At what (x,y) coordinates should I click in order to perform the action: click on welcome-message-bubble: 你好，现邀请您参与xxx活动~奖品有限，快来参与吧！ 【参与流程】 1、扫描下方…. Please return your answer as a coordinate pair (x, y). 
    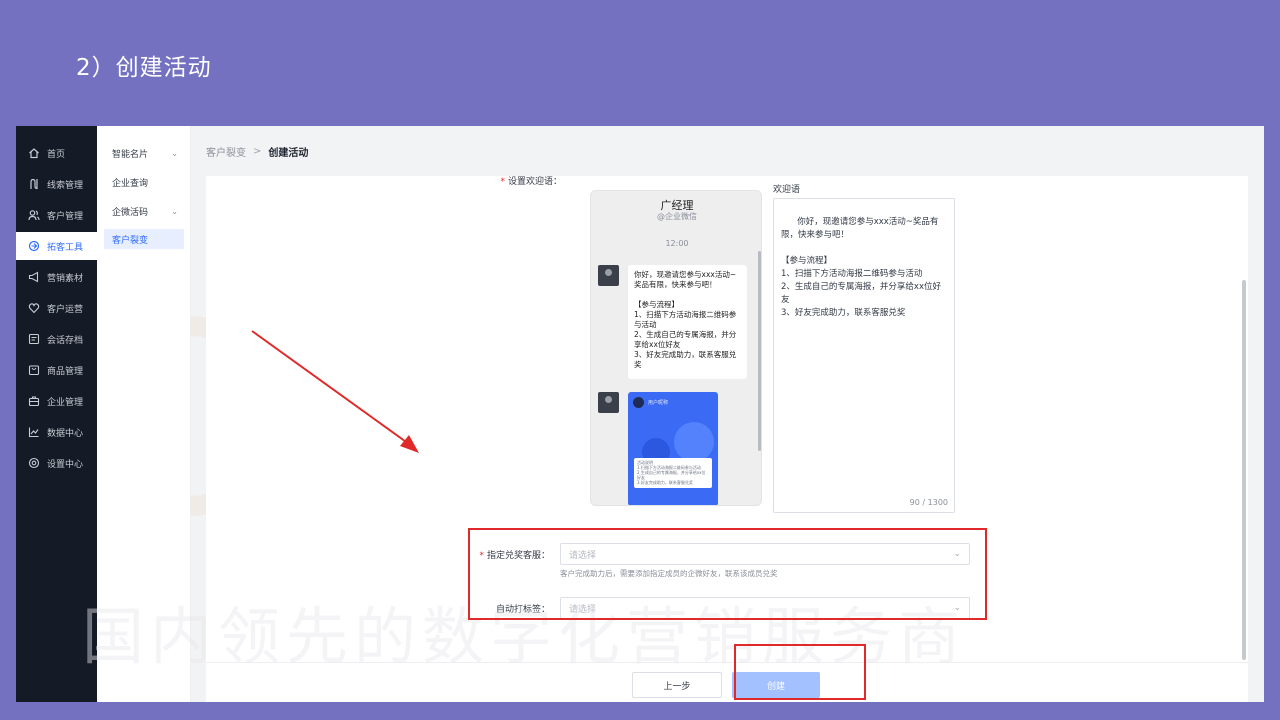
    Looking at the image, I should click on (687, 322).